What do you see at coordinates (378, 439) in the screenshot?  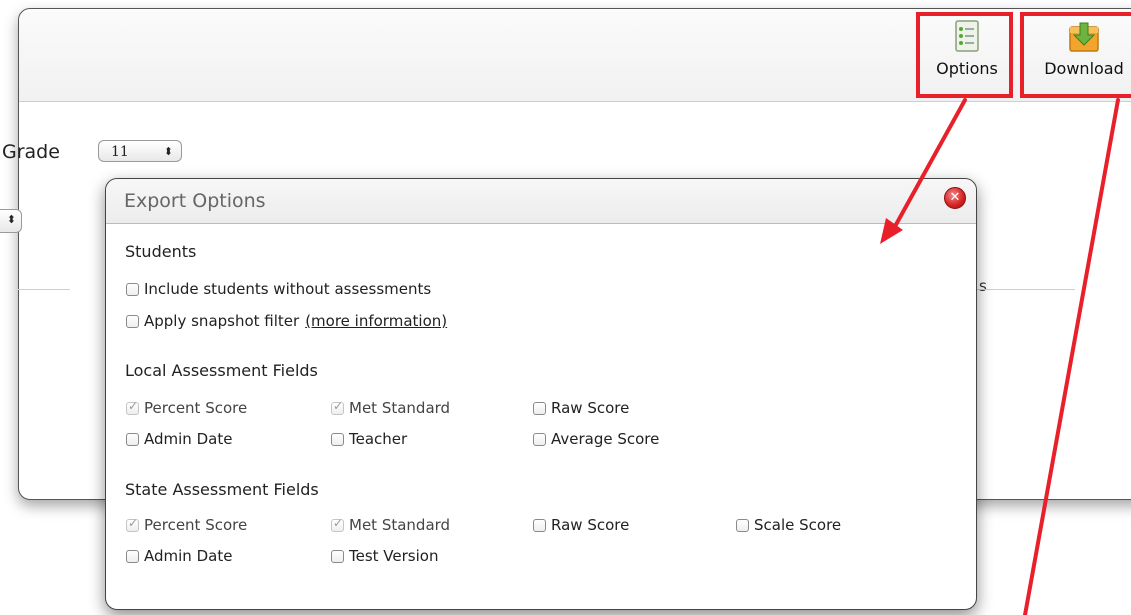 I see `field-label: Teacher` at bounding box center [378, 439].